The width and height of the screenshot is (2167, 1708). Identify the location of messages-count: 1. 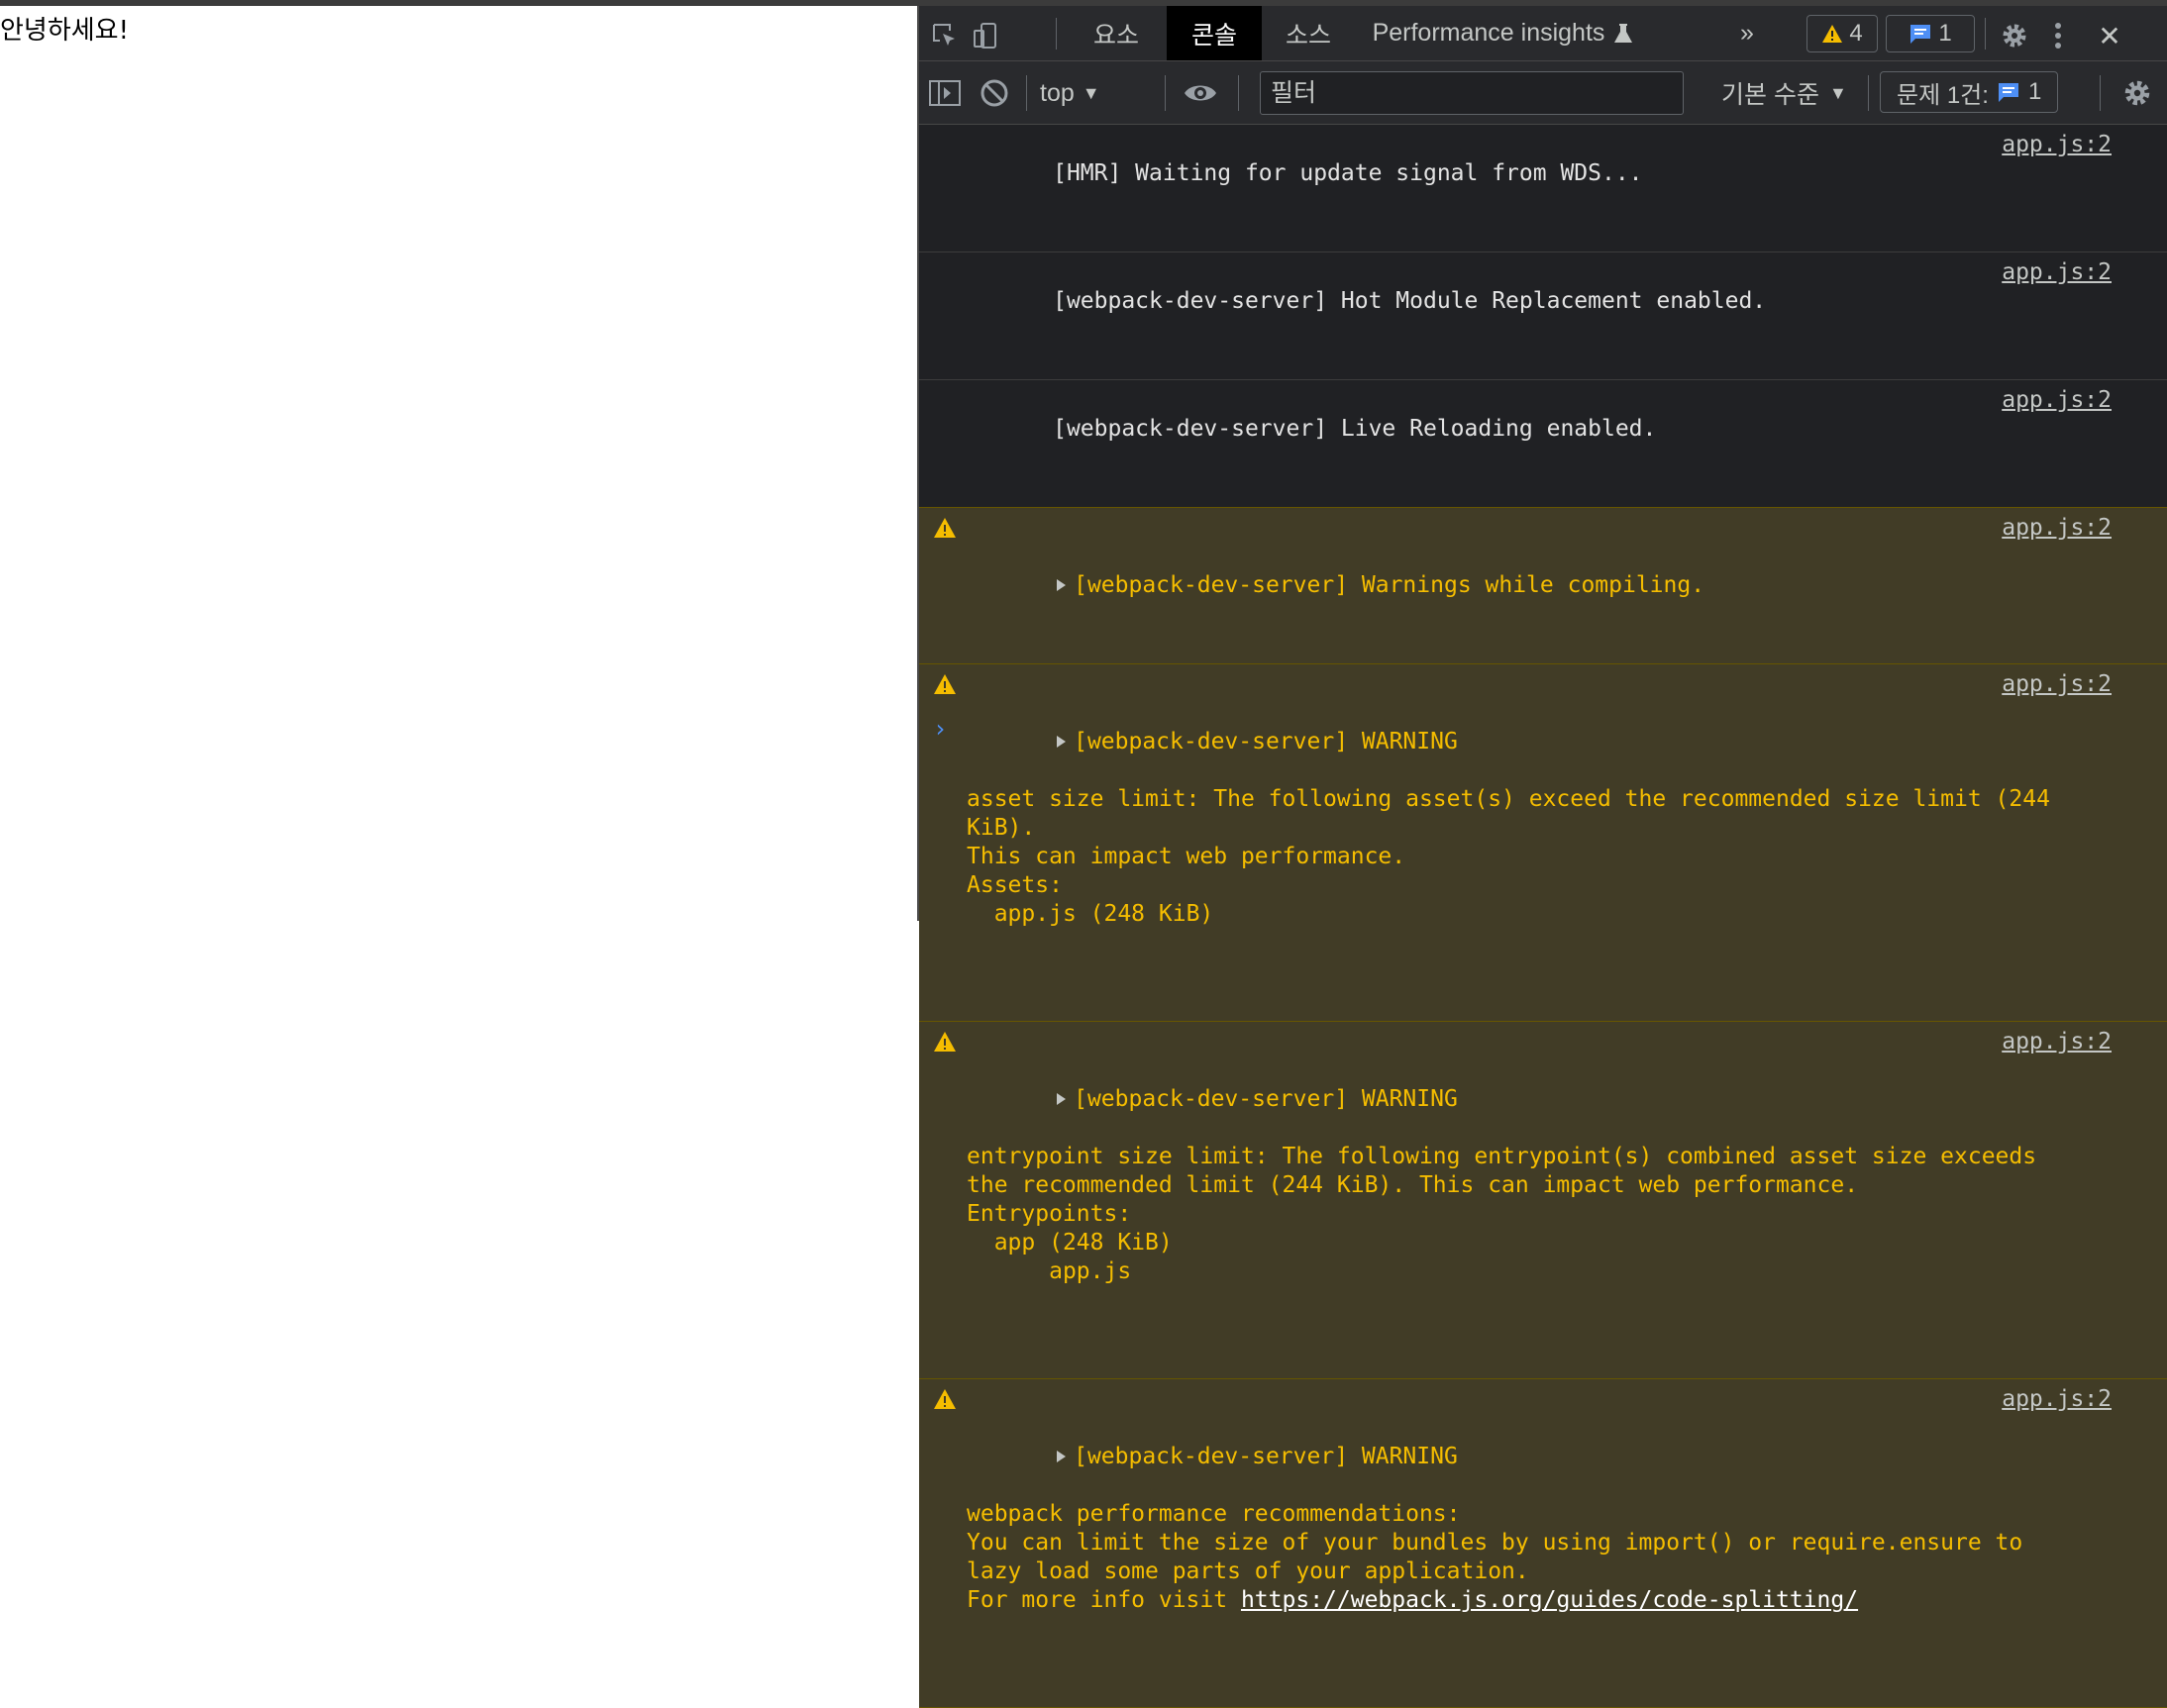
(1945, 33).